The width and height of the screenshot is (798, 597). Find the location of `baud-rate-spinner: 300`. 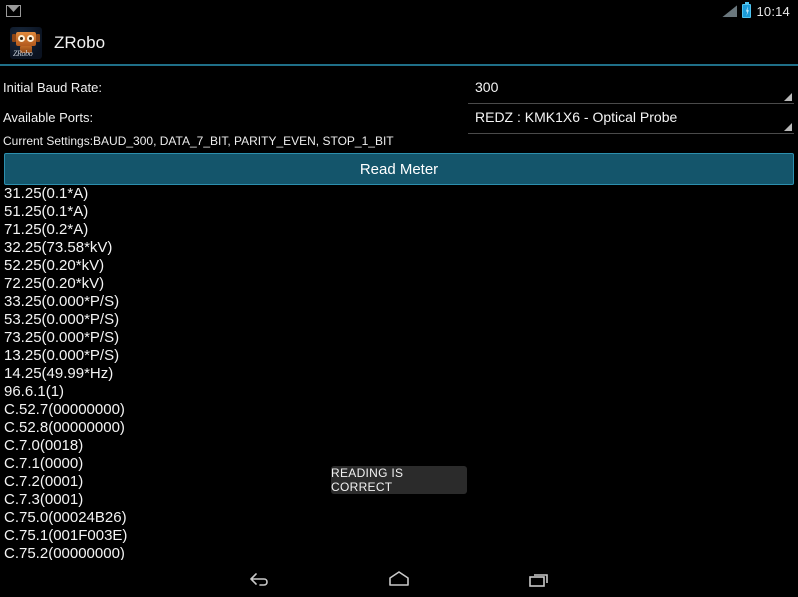

baud-rate-spinner: 300 is located at coordinates (631, 90).